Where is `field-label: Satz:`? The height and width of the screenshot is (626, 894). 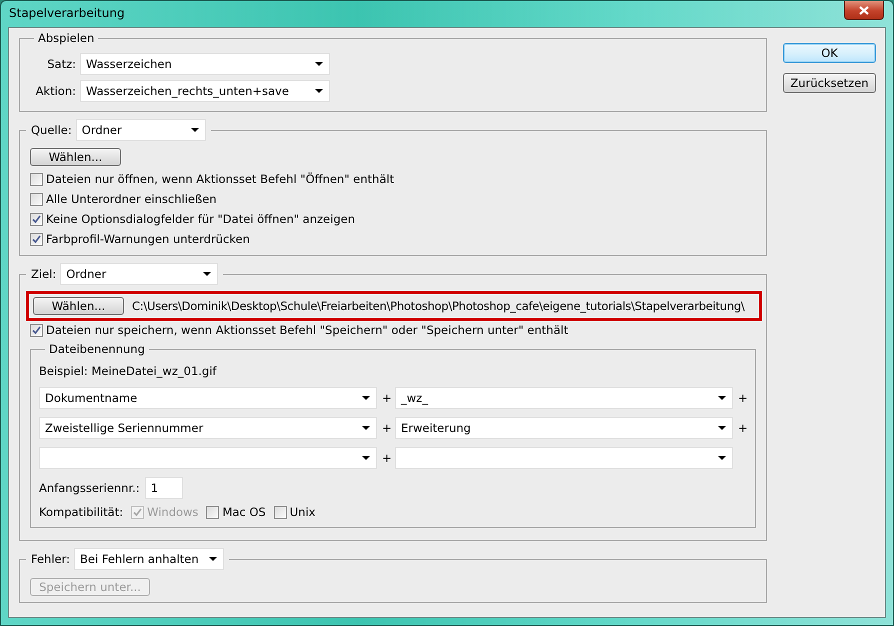 field-label: Satz: is located at coordinates (61, 64).